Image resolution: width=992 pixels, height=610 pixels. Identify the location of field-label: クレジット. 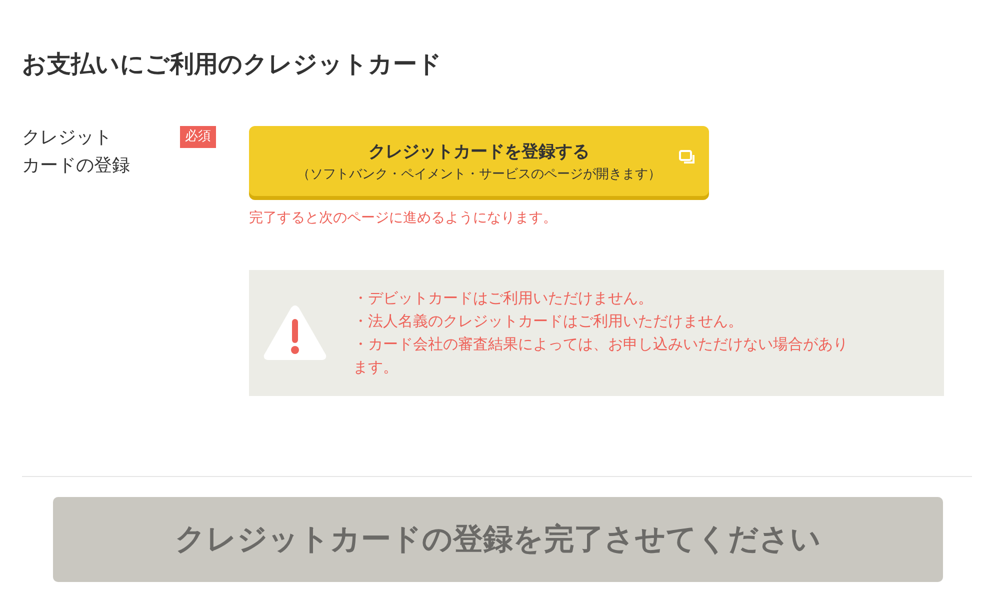
(67, 138).